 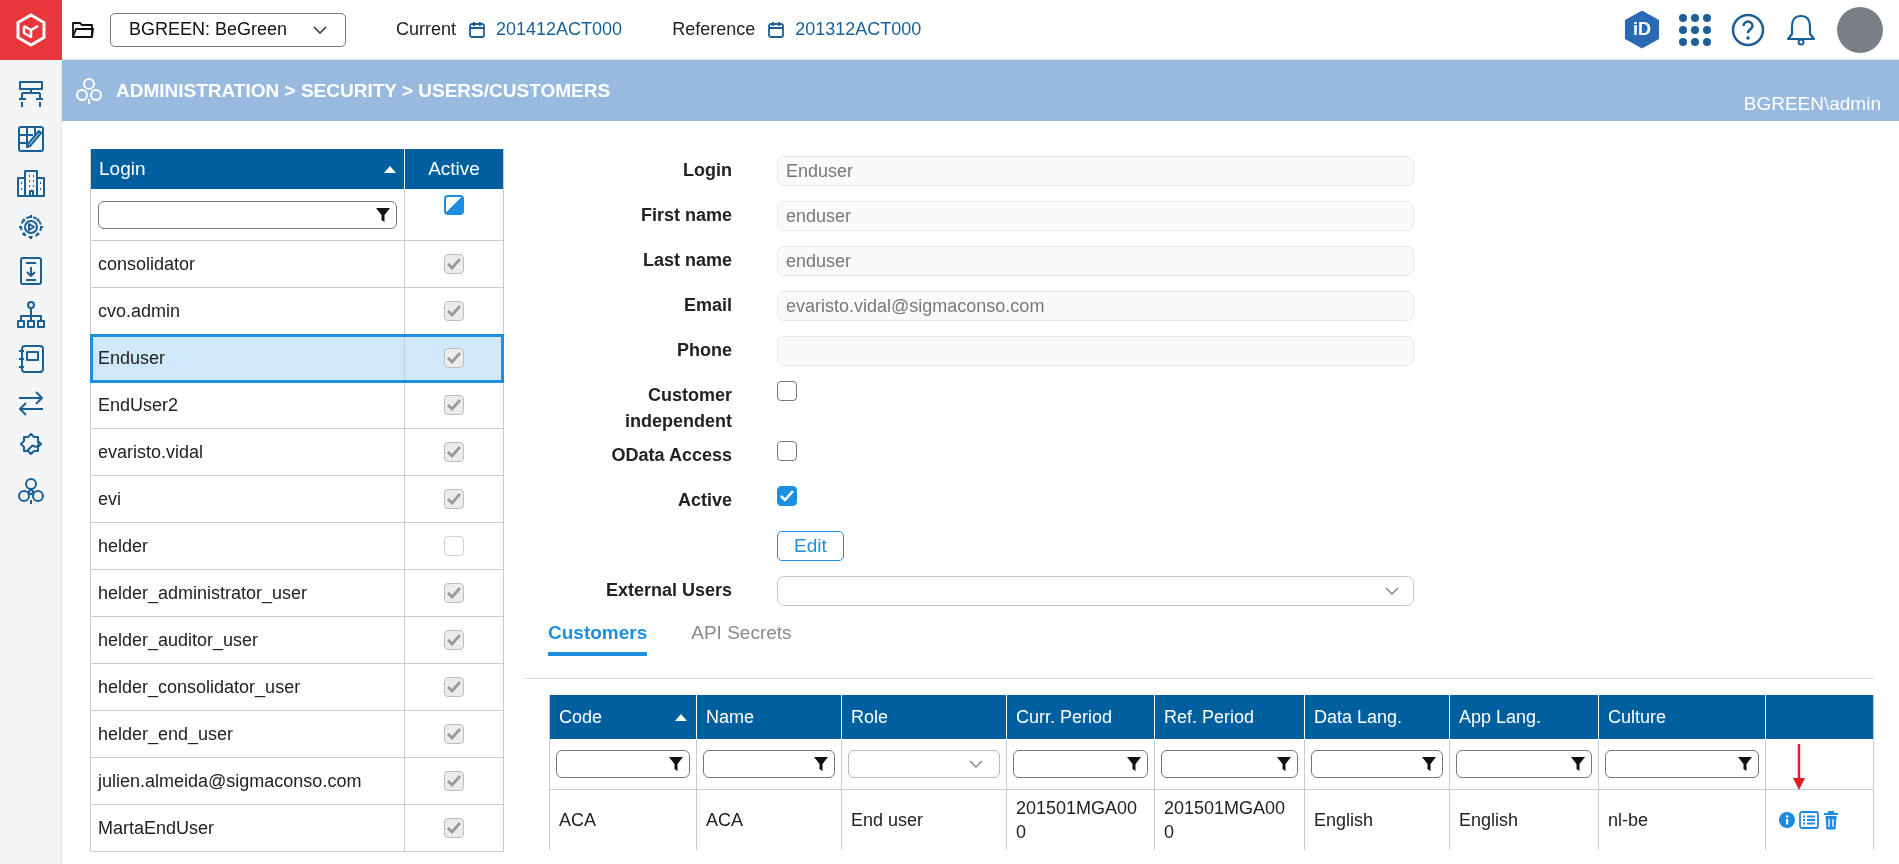 I want to click on user-row: consolidator, so click(x=297, y=264).